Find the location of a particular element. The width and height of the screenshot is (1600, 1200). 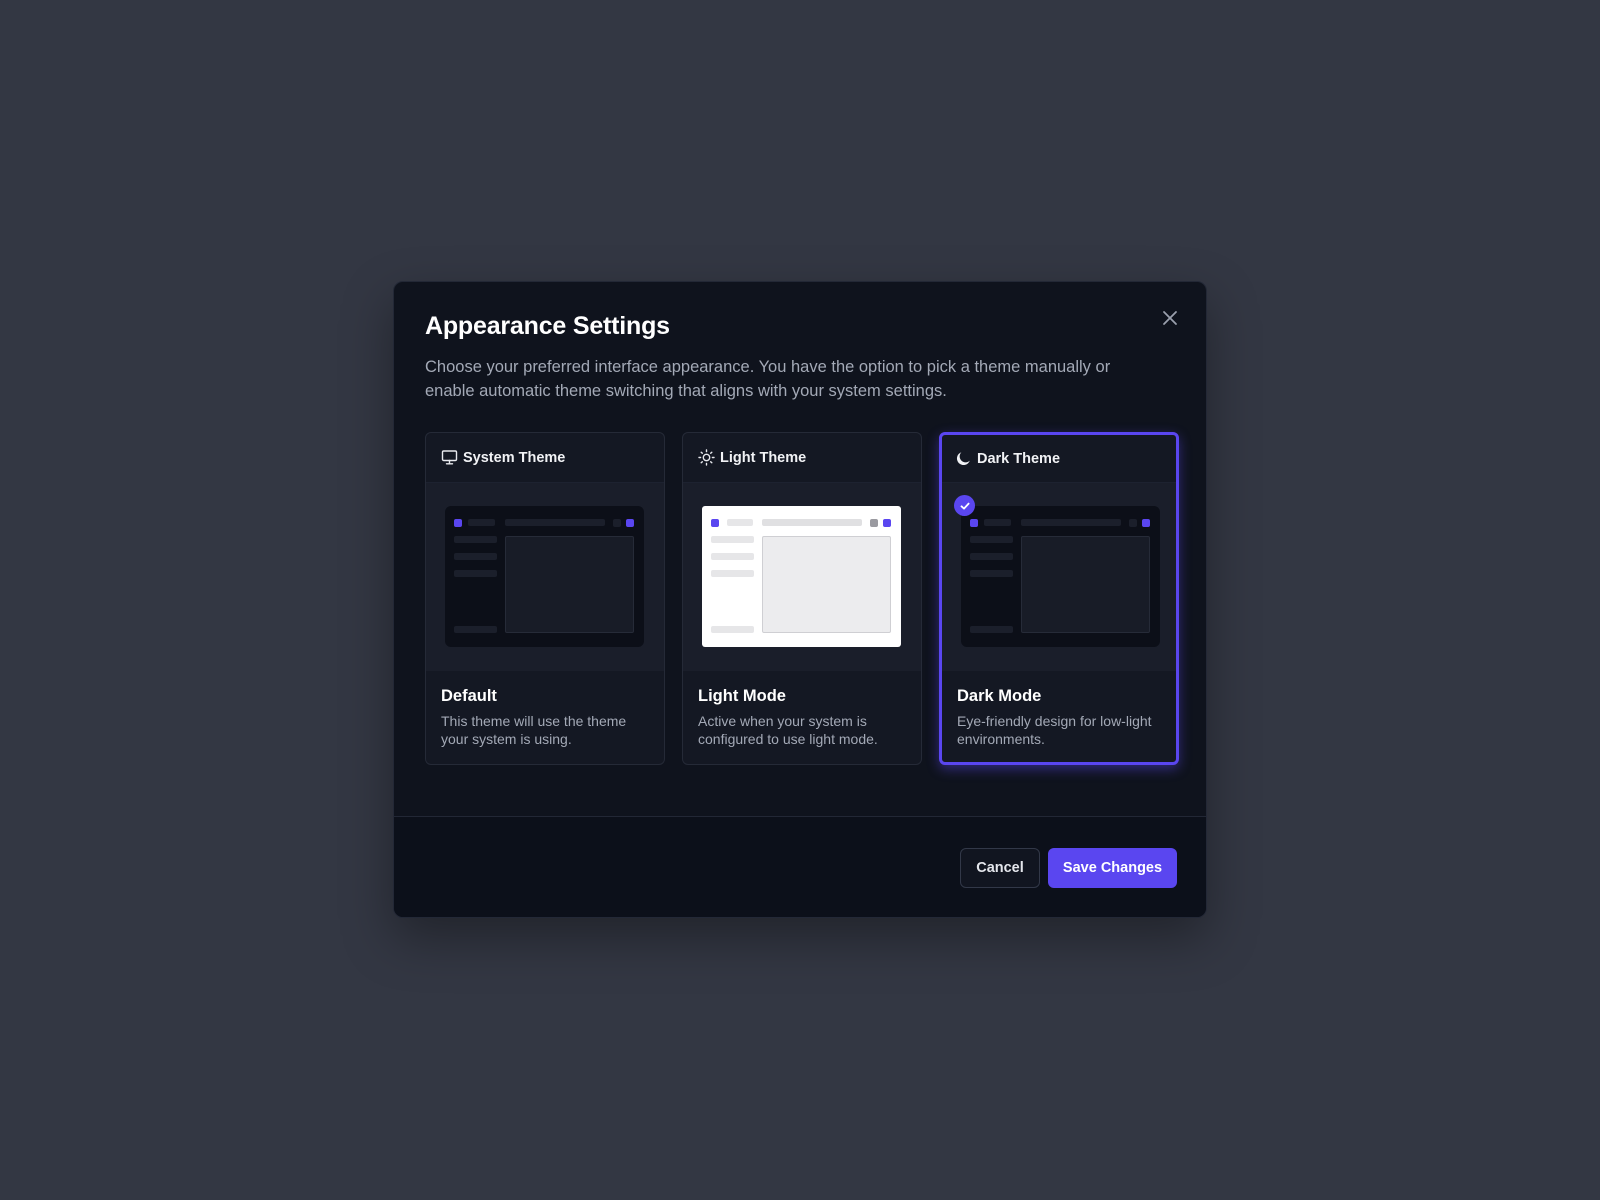

moon-icon is located at coordinates (963, 459).